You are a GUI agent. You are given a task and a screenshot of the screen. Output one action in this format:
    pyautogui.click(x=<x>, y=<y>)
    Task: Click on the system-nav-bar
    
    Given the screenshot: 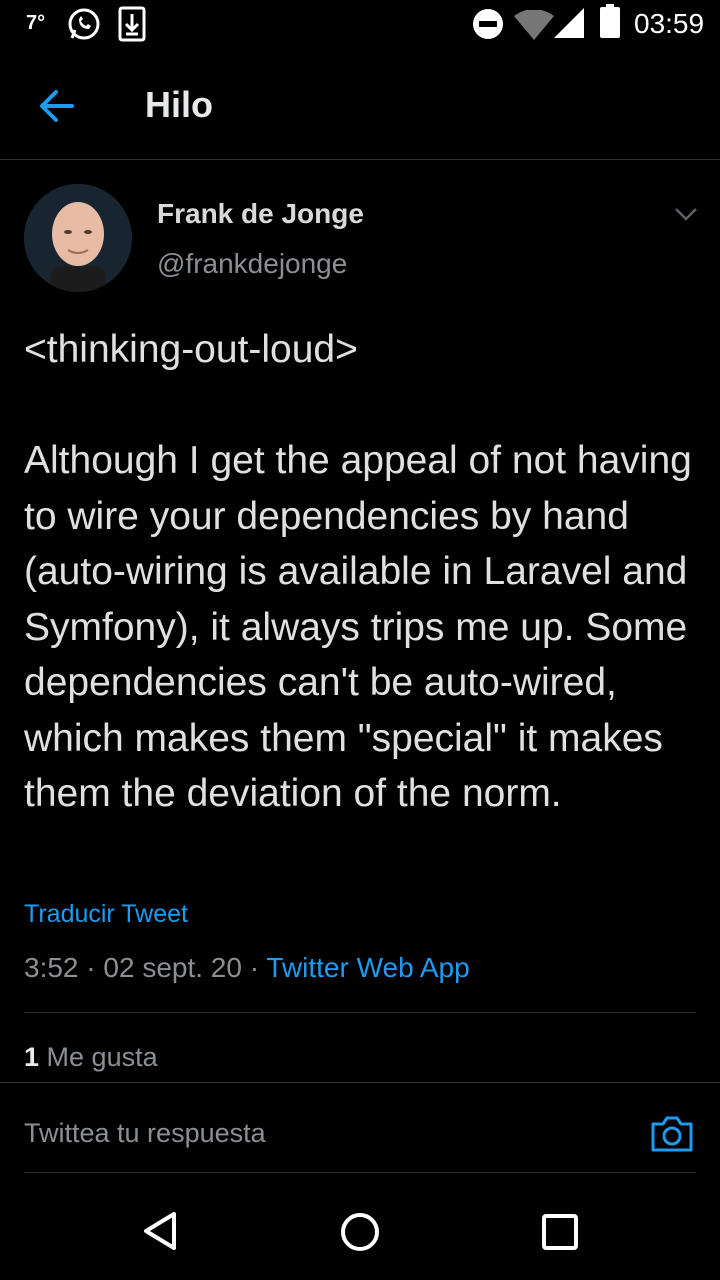 What is the action you would take?
    pyautogui.click(x=360, y=1230)
    